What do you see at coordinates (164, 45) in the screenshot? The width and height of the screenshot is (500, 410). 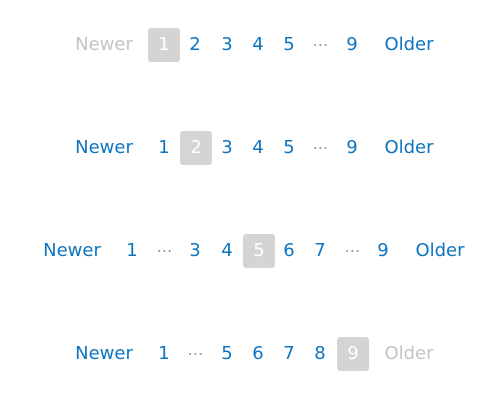 I see `page-current: 1` at bounding box center [164, 45].